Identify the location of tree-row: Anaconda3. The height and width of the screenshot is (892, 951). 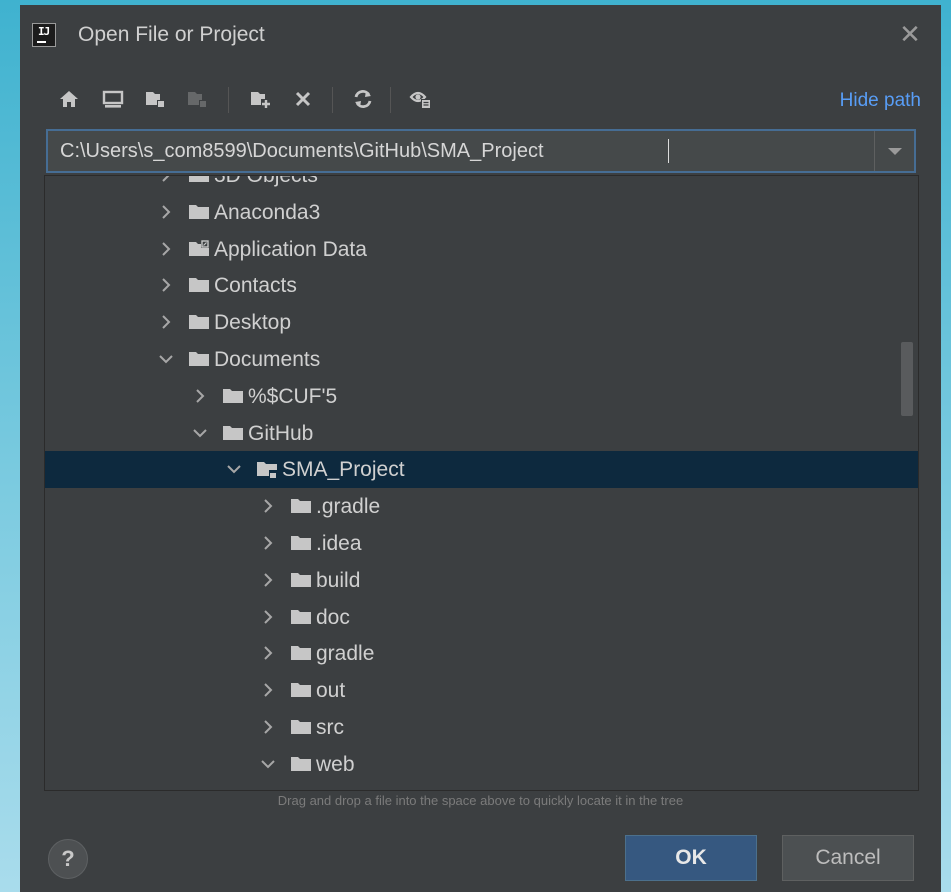
(481, 212).